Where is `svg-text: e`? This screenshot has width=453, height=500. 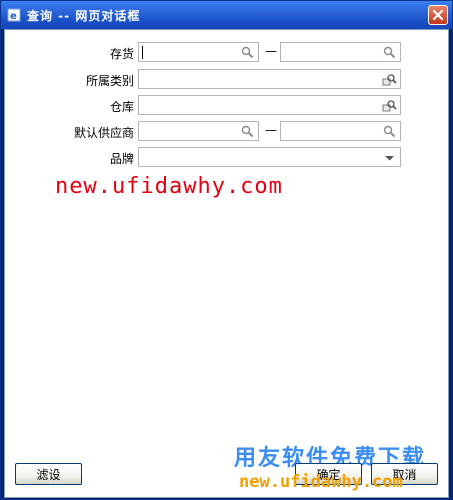
svg-text: e is located at coordinates (13, 16).